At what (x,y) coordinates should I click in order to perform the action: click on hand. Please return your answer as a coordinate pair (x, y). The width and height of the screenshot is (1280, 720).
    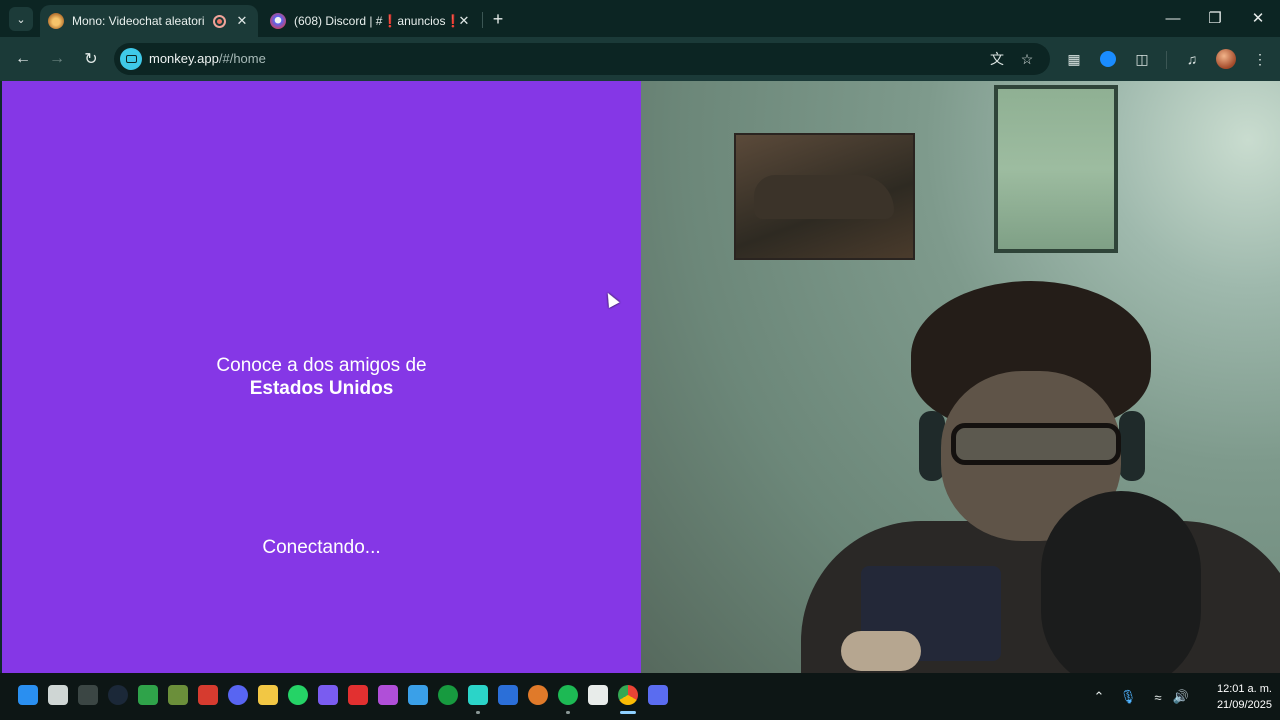
    Looking at the image, I should click on (881, 651).